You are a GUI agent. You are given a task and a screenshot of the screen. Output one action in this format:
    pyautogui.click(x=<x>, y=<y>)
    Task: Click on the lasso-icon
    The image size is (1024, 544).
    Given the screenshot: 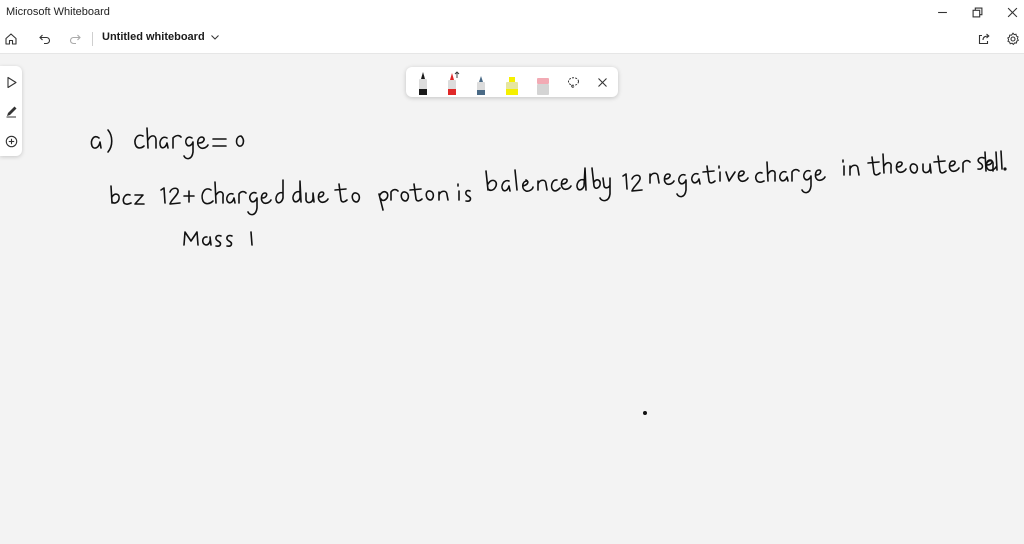 What is the action you would take?
    pyautogui.click(x=573, y=82)
    